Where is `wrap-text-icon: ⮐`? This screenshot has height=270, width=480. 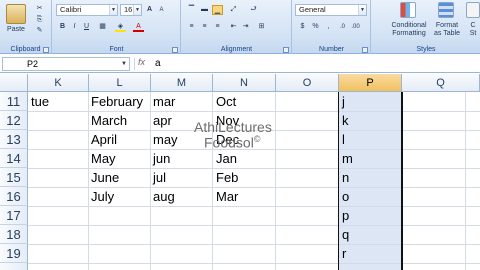
wrap-text-icon: ⮐ is located at coordinates (253, 10).